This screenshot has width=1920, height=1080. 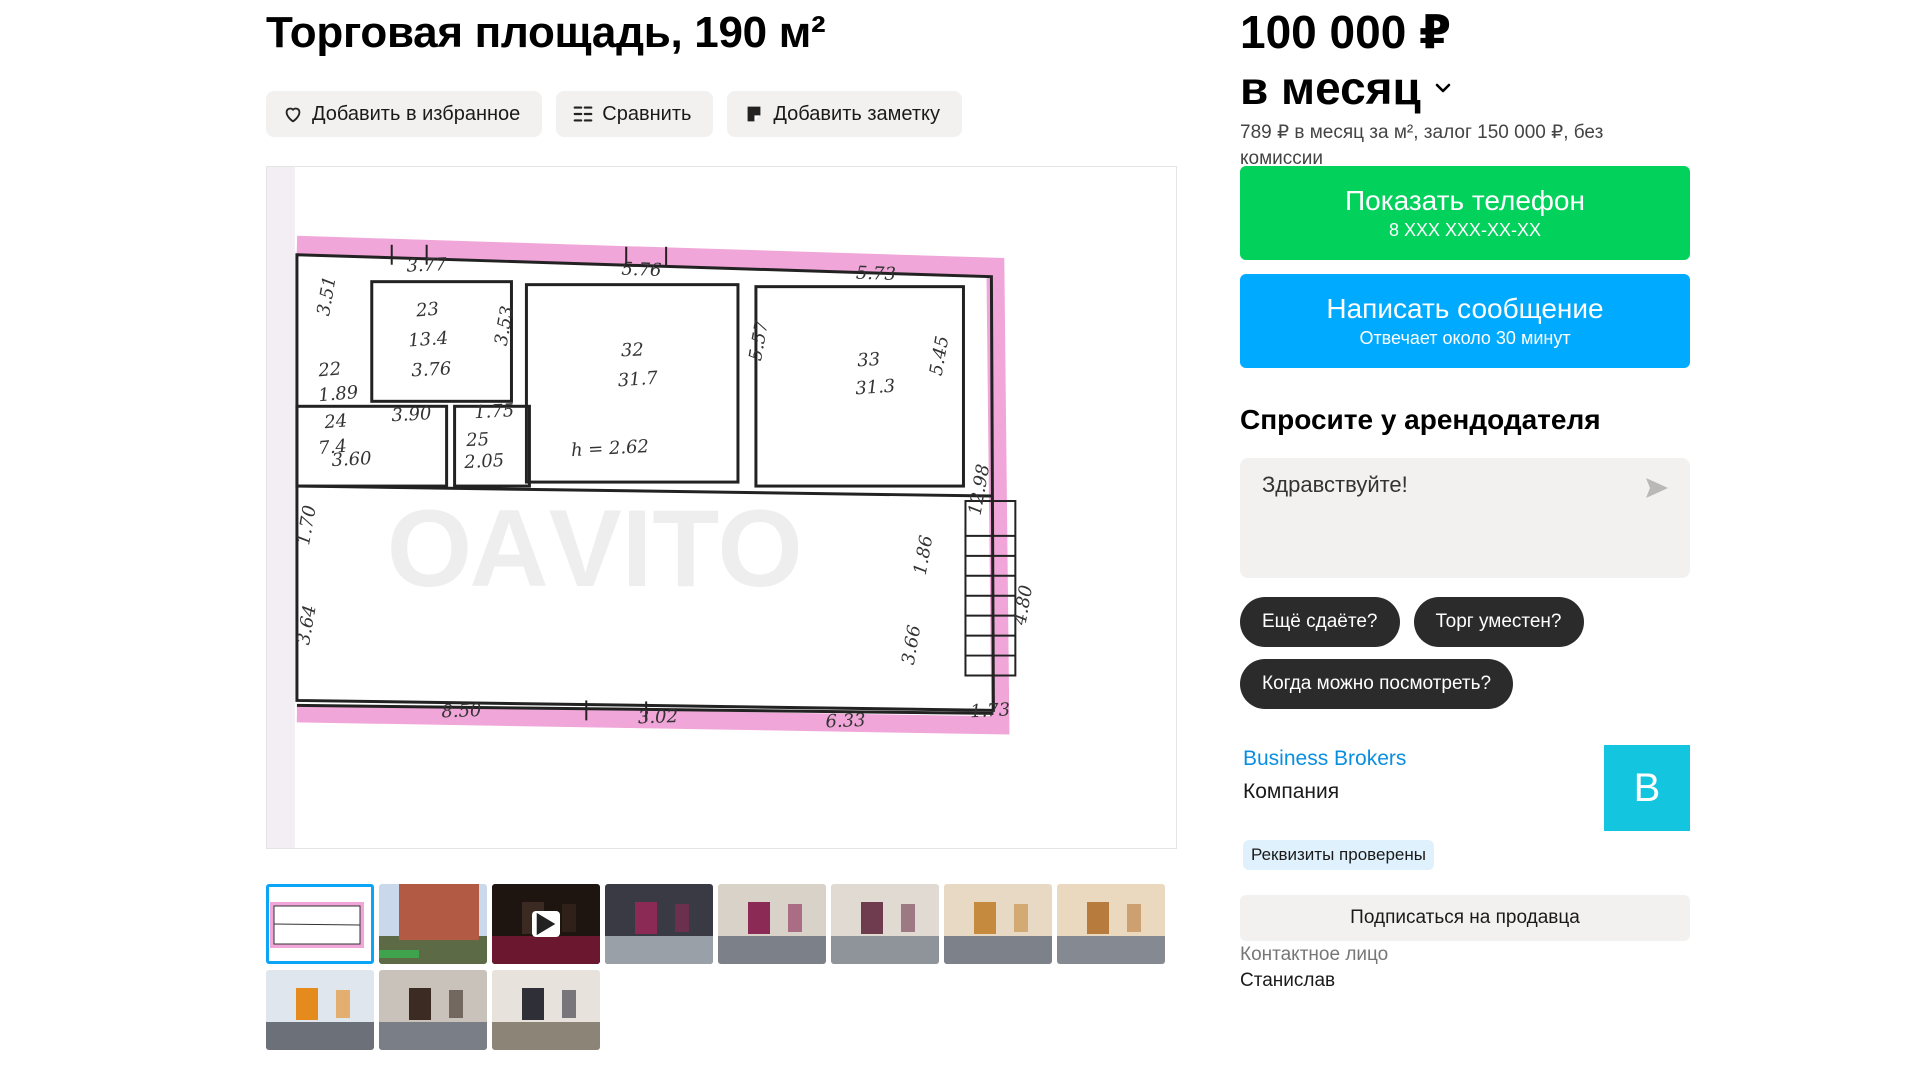 I want to click on compare-button: Сравнить, so click(x=635, y=114).